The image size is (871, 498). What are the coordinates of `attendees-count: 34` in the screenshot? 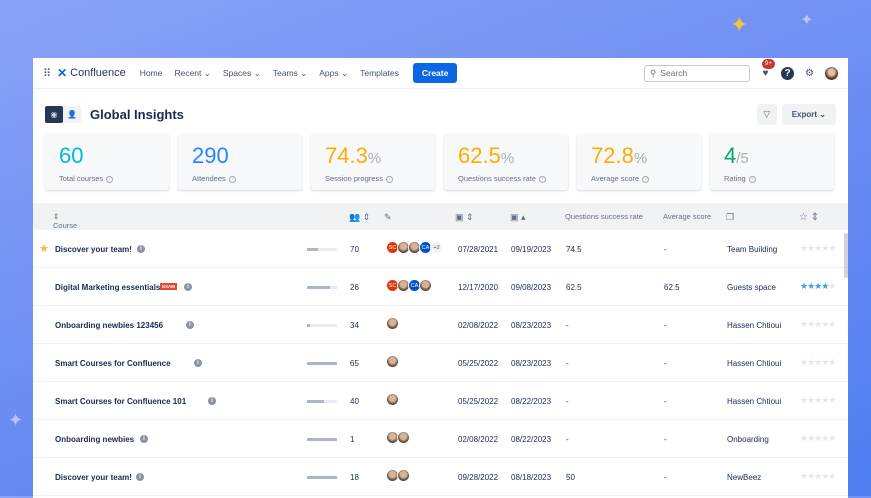 It's located at (354, 325).